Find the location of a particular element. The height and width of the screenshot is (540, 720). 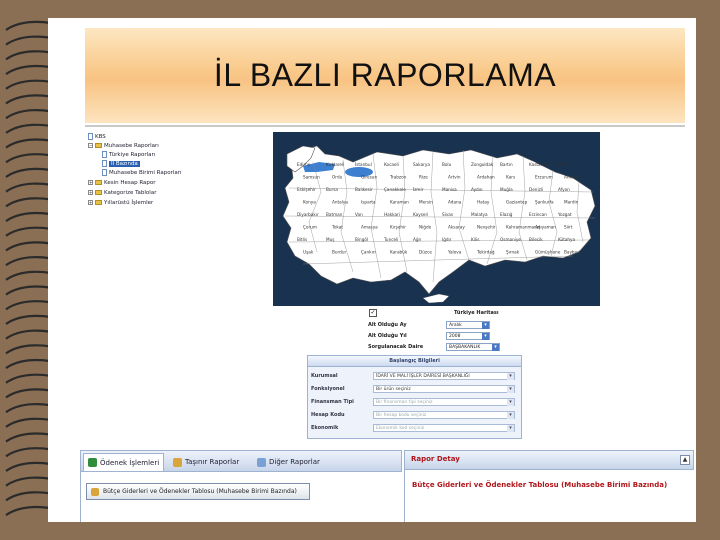

tree-item-root: KBS is located at coordinates (97, 136).